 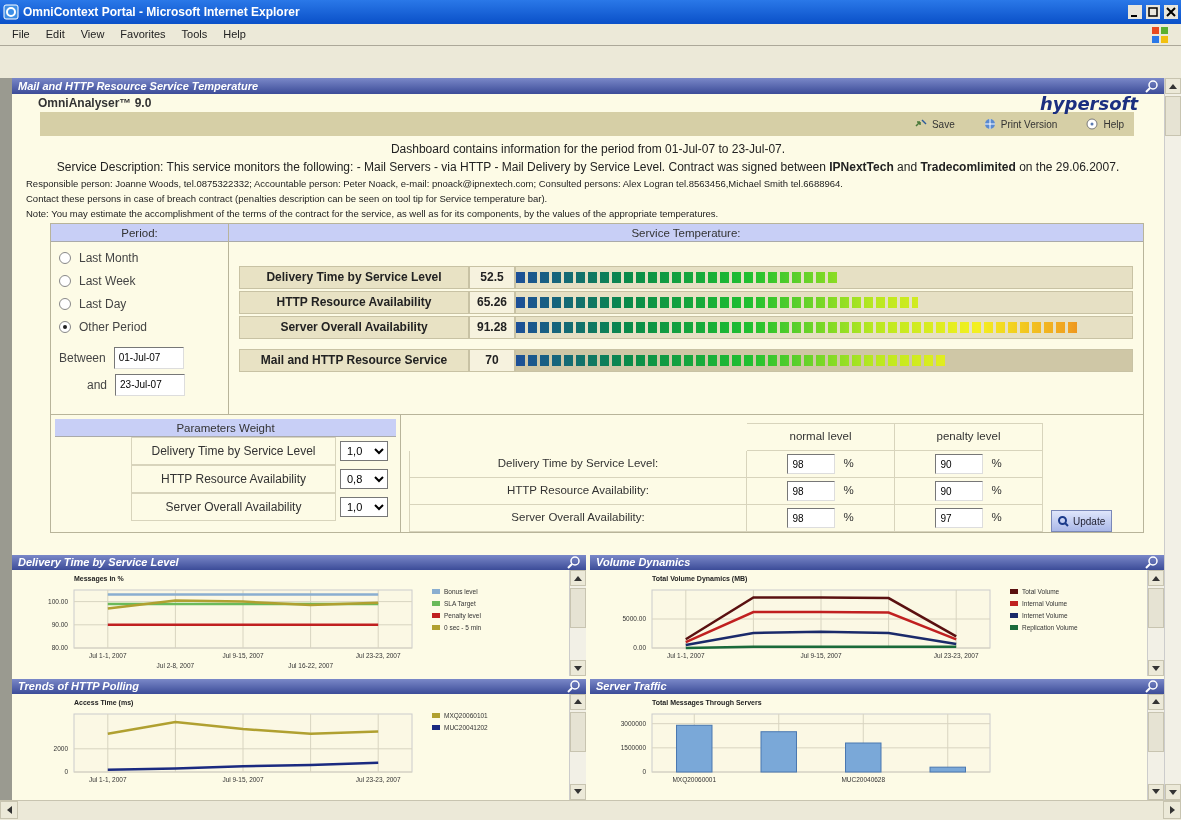 What do you see at coordinates (150, 384) in the screenshot?
I see `date-field: 23-Jul-07` at bounding box center [150, 384].